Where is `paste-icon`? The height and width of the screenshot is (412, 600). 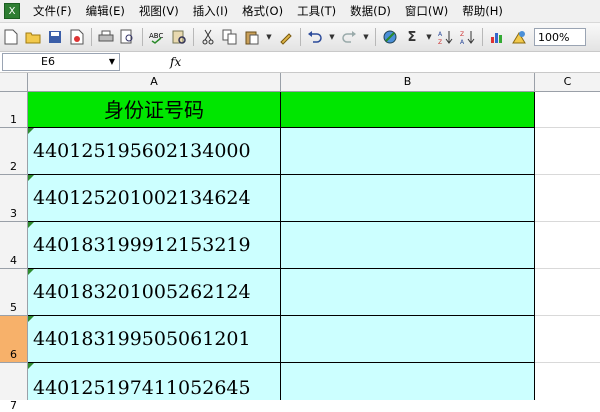 paste-icon is located at coordinates (252, 37).